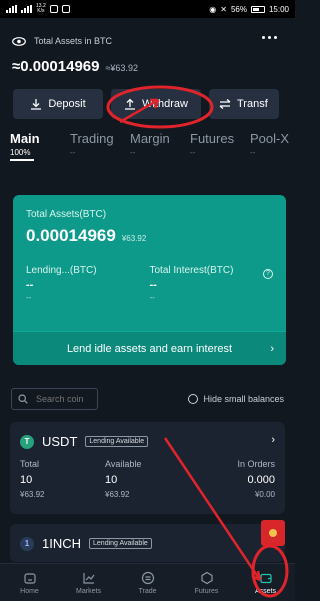  What do you see at coordinates (149, 236) in the screenshot?
I see `card-value-row: 0.00014969 ¥63.92` at bounding box center [149, 236].